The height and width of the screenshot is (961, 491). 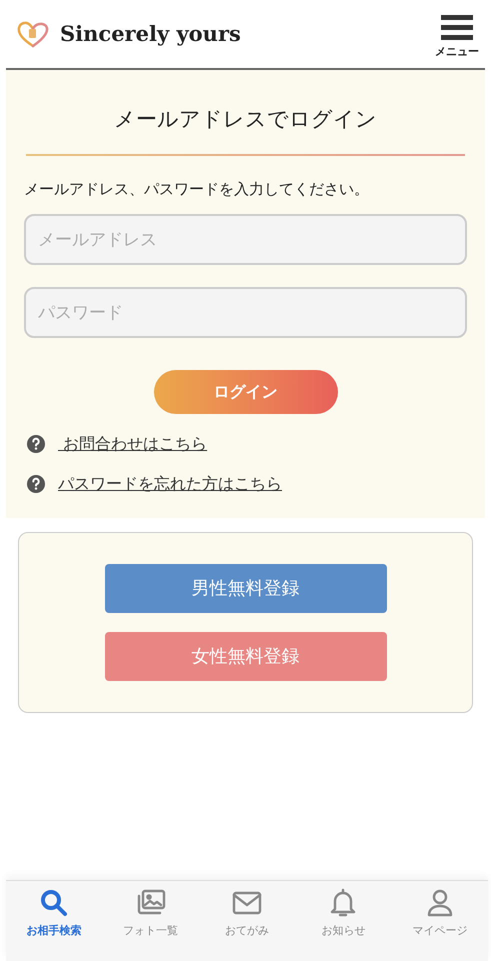 I want to click on login-title: メールアドレスでログイン, so click(x=245, y=119).